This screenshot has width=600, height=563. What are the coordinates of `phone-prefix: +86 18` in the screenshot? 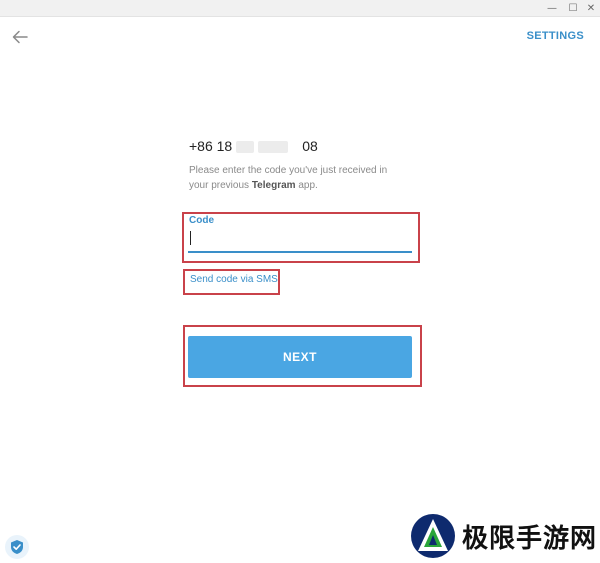 It's located at (211, 146).